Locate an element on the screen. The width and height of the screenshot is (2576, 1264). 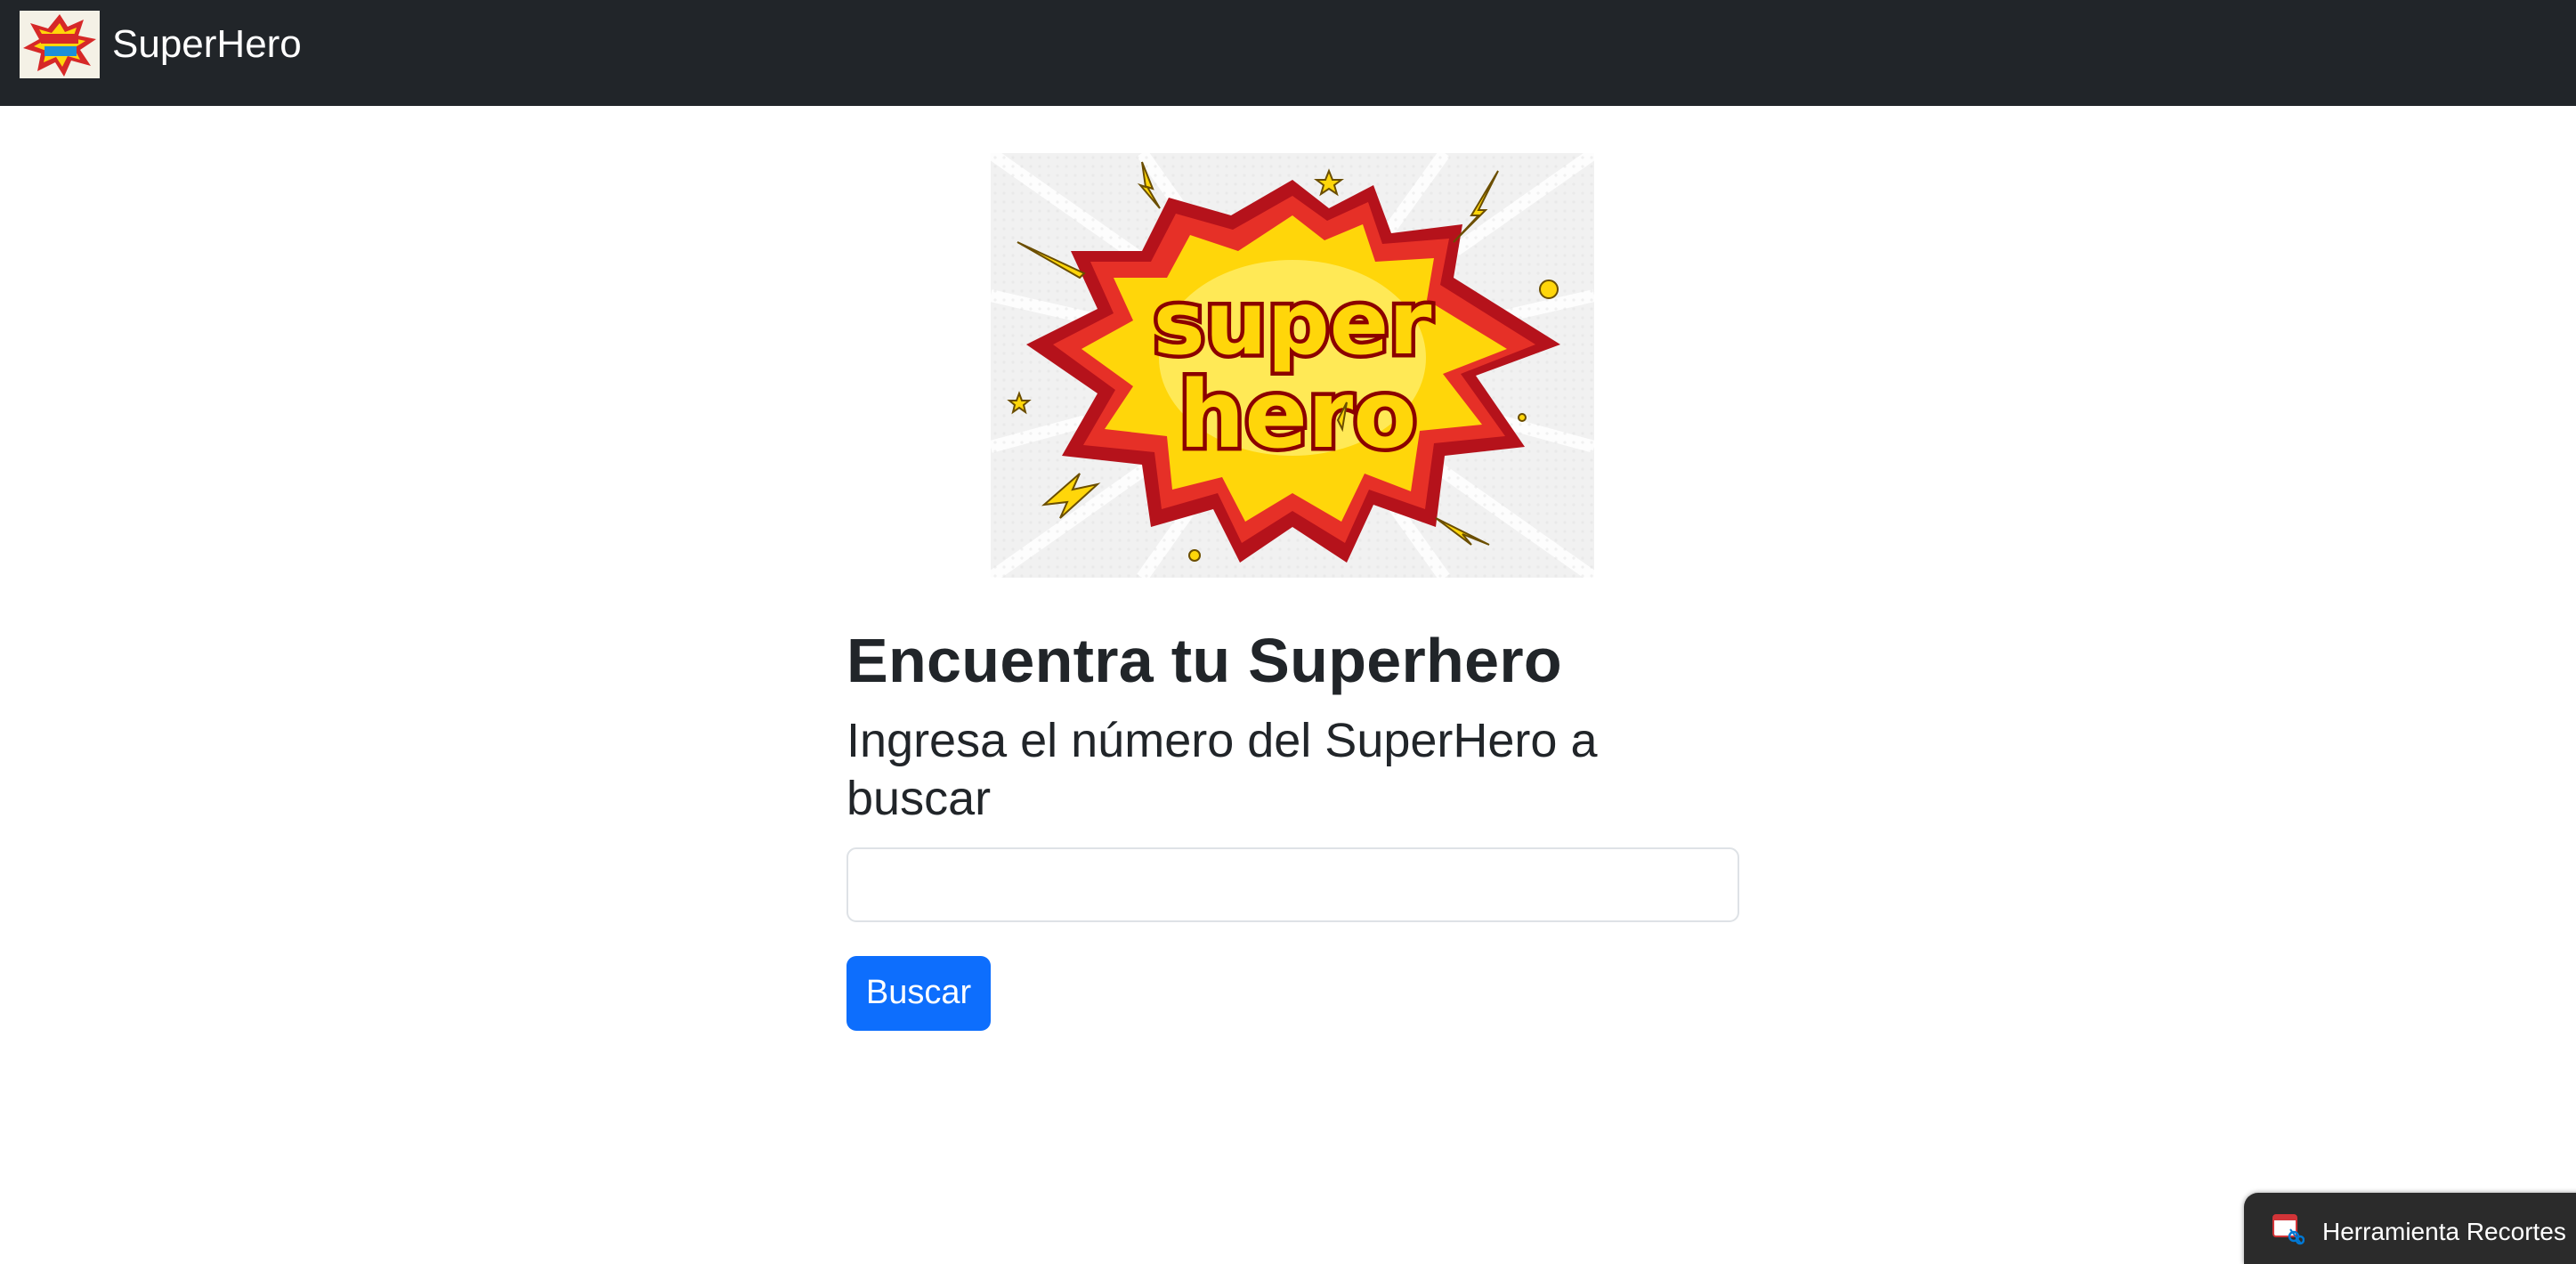
snipping-tool-label: Herramienta Recortes is located at coordinates (2444, 1231).